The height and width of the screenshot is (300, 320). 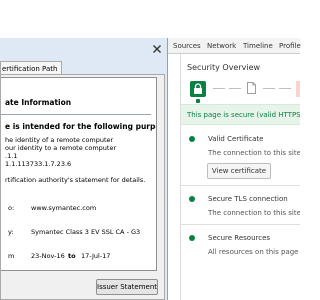 What do you see at coordinates (38, 102) in the screenshot?
I see `certificate-info-title: ate Information` at bounding box center [38, 102].